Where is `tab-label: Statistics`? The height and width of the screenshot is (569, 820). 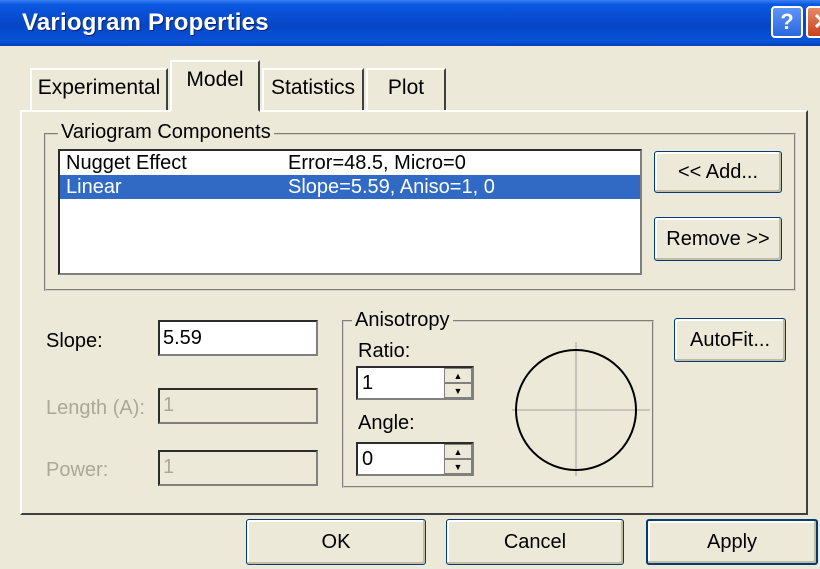
tab-label: Statistics is located at coordinates (313, 87).